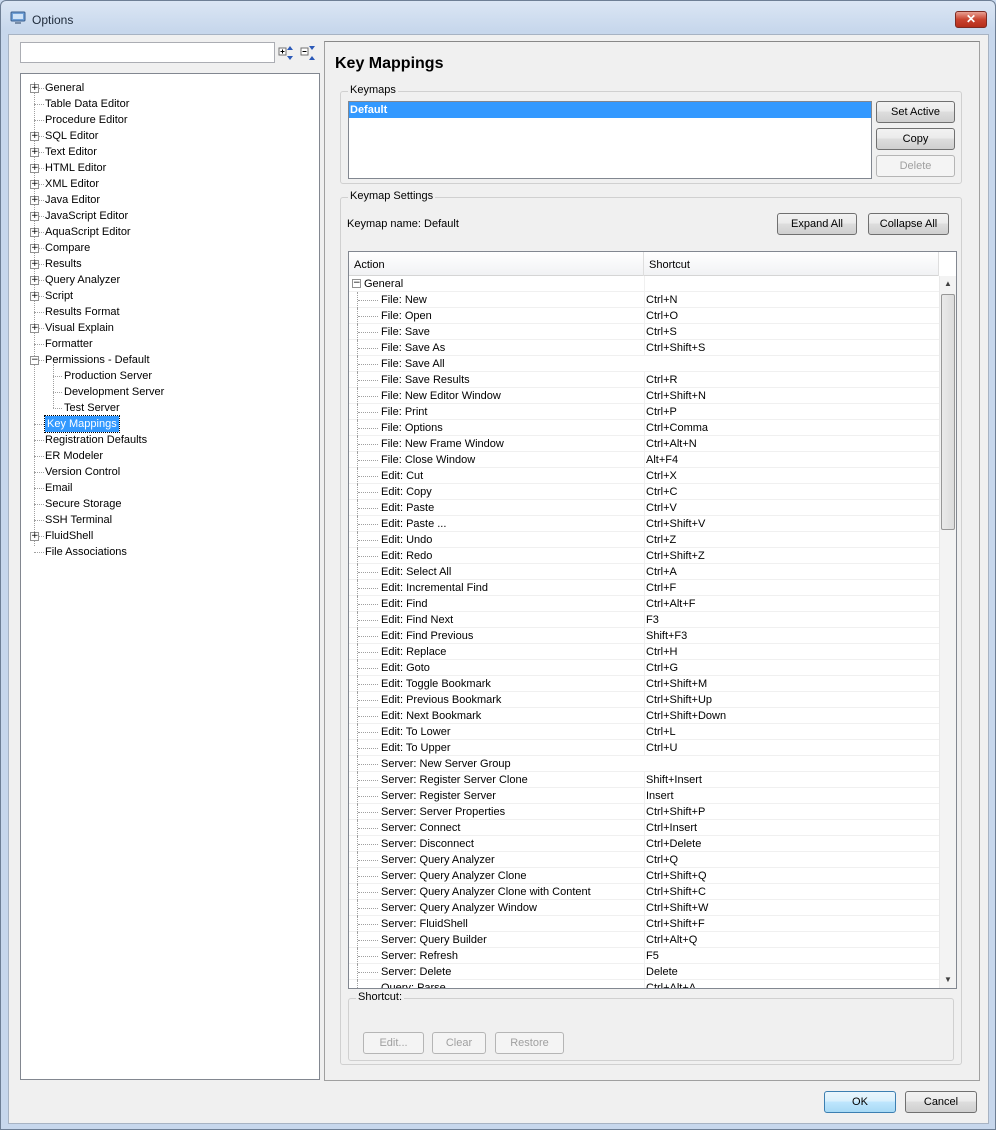 The image size is (996, 1130). What do you see at coordinates (170, 376) in the screenshot?
I see `tree-item-production-server: Production Server` at bounding box center [170, 376].